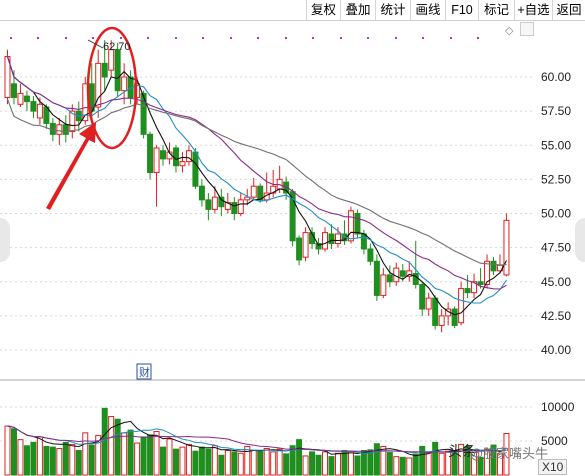 The image size is (585, 476). What do you see at coordinates (357, 10) in the screenshot?
I see `overlay-button: 叠加` at bounding box center [357, 10].